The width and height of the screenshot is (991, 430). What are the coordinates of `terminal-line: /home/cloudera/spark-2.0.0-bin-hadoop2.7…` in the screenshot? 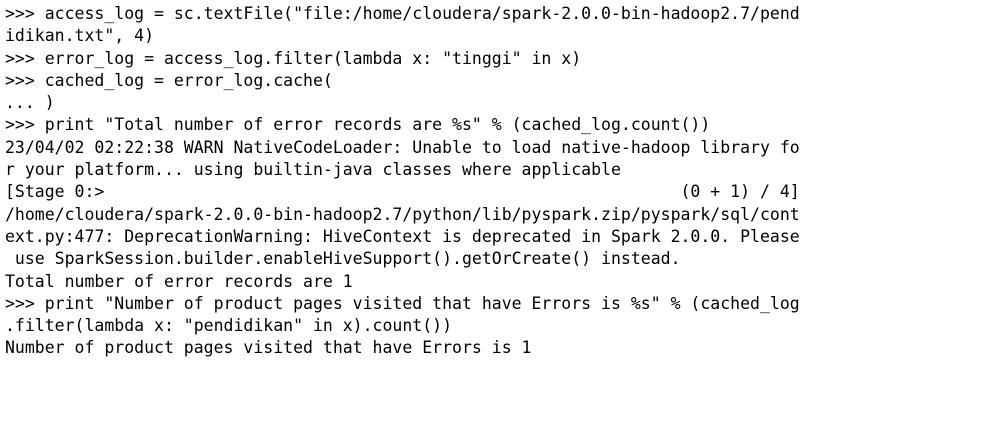 It's located at (402, 214).